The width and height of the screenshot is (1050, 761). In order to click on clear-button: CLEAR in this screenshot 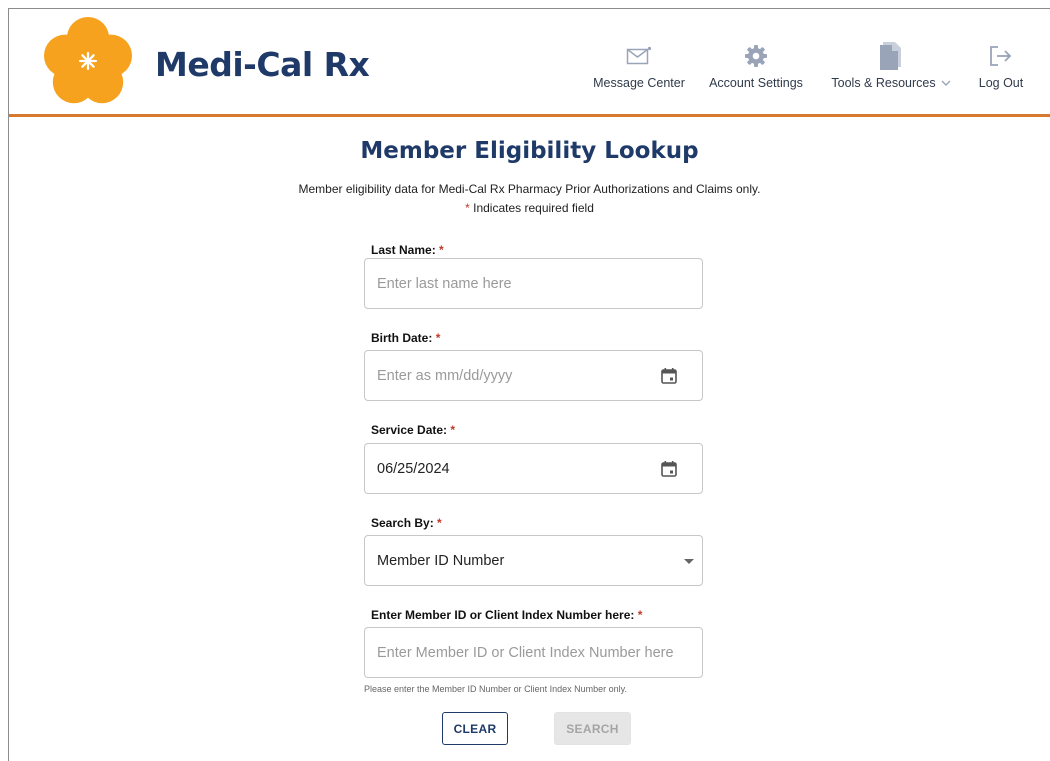, I will do `click(475, 728)`.